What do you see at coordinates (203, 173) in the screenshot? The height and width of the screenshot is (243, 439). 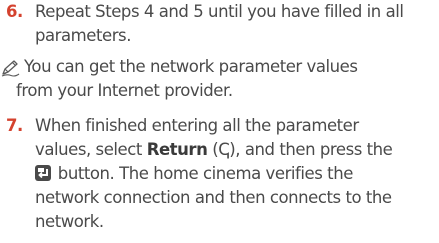 I see `step-7-line-3-text: button. The home cinema verifies the` at bounding box center [203, 173].